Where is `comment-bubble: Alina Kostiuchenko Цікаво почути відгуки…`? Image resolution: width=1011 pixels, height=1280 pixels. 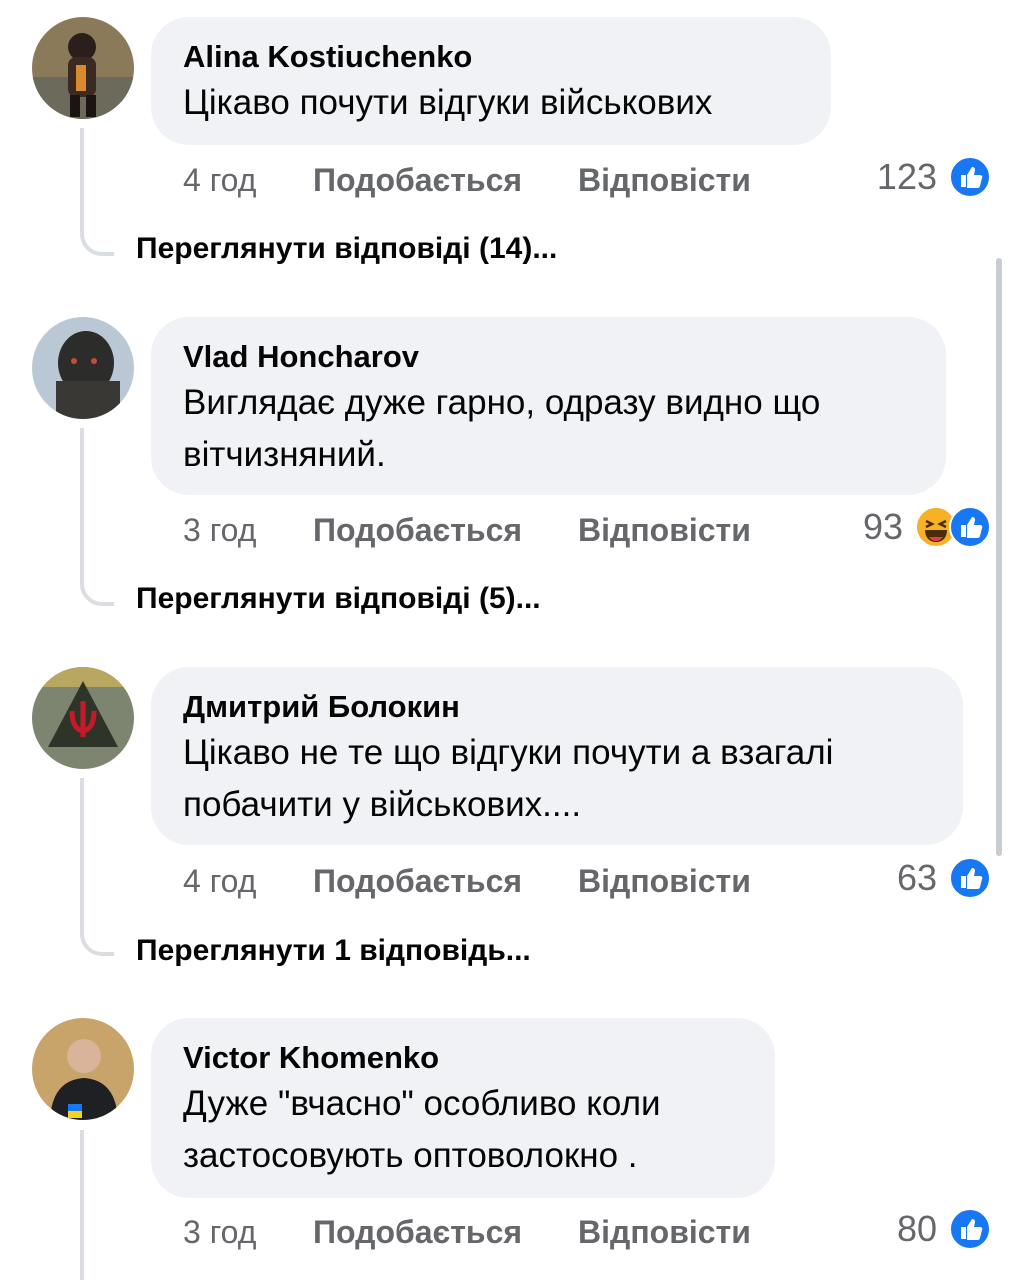
comment-bubble: Alina Kostiuchenko Цікаво почути відгуки… is located at coordinates (491, 81).